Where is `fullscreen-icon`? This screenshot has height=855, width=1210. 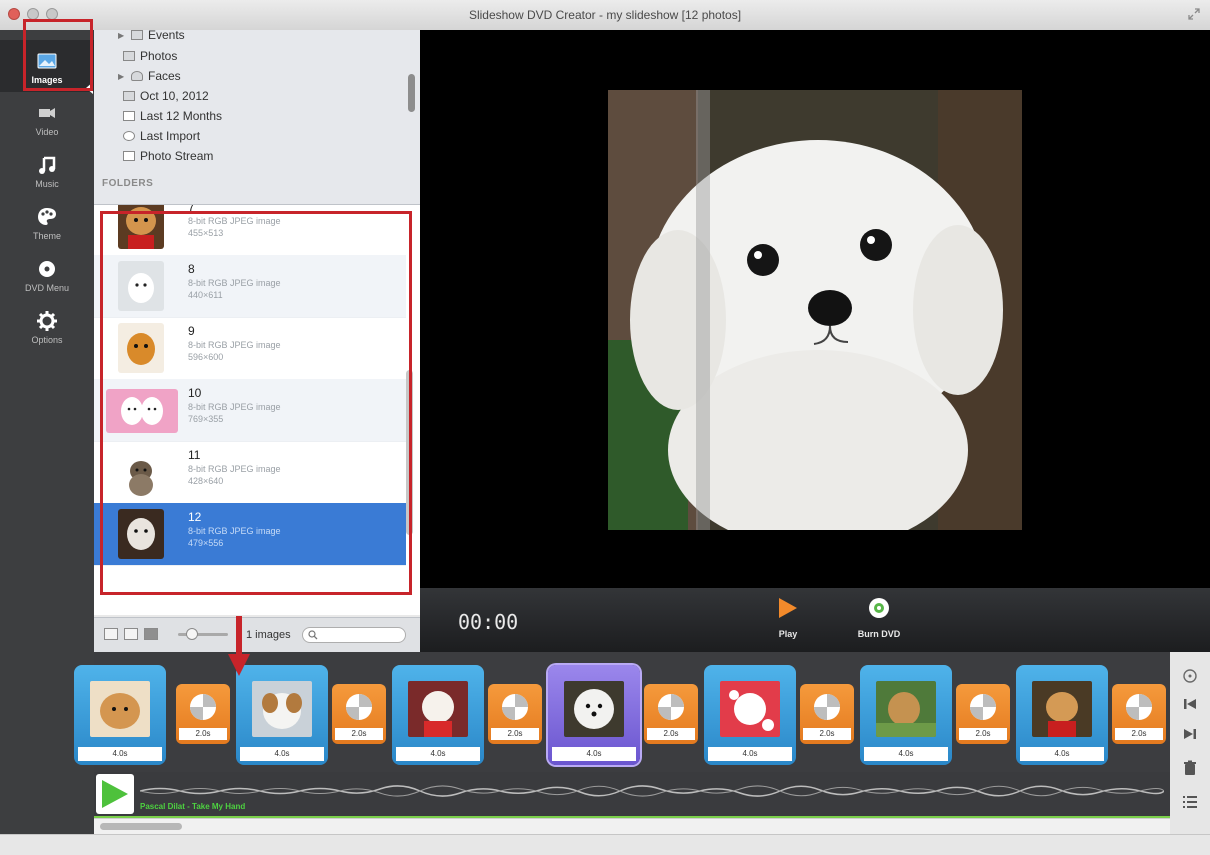
fullscreen-icon is located at coordinates (1194, 14).